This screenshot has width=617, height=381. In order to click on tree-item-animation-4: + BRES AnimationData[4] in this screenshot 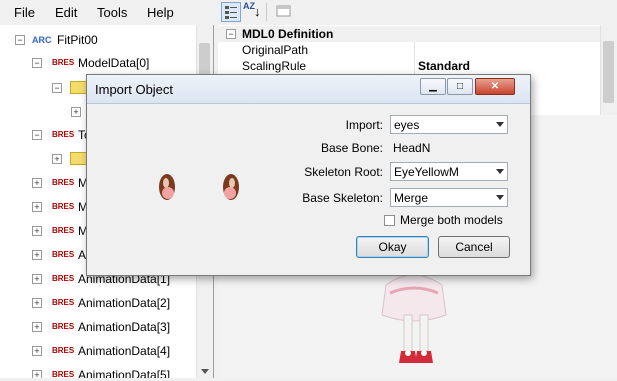, I will do `click(98, 351)`.